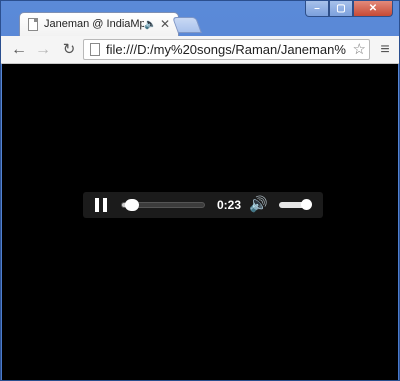 This screenshot has height=381, width=400. What do you see at coordinates (341, 9) in the screenshot?
I see `maximize-button: ▢` at bounding box center [341, 9].